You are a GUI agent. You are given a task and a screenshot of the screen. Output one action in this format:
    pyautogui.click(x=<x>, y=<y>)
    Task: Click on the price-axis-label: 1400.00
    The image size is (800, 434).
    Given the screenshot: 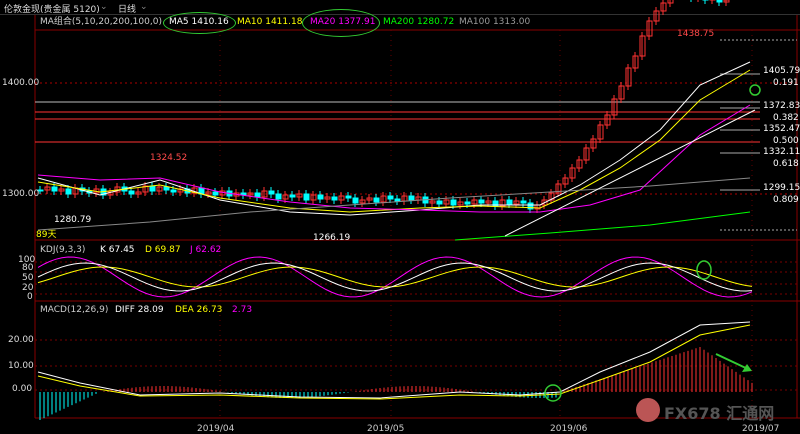 What is the action you would take?
    pyautogui.click(x=21, y=83)
    